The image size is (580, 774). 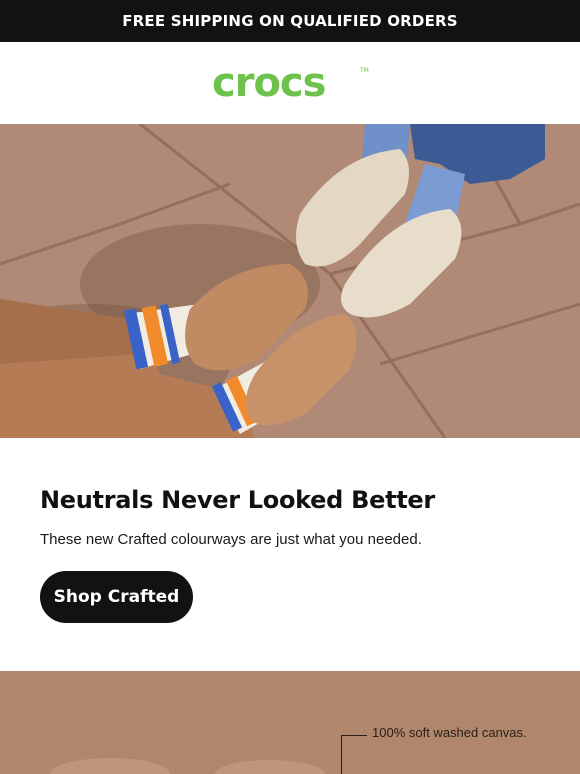 I want to click on shipping-banner: FREE SHIPPING ON QUALIFIED ORDERS, so click(x=290, y=21).